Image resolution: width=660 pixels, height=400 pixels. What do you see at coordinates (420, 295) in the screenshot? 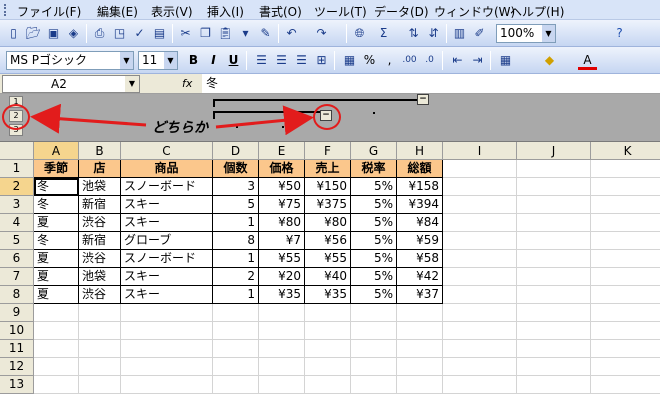
I see `data-cell: ¥37` at bounding box center [420, 295].